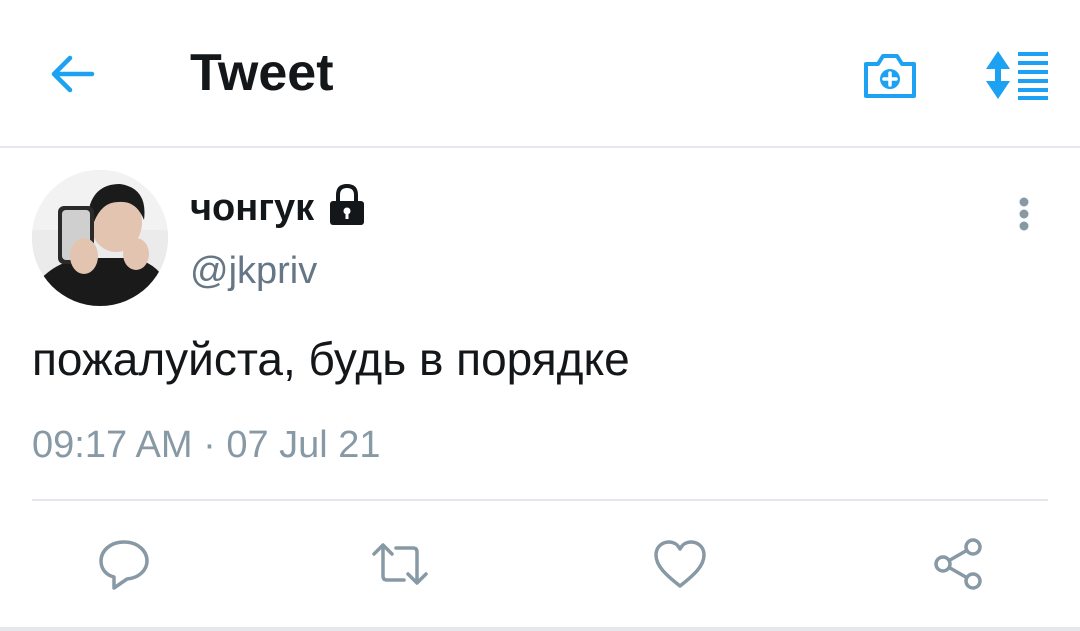 The height and width of the screenshot is (631, 1080). What do you see at coordinates (262, 73) in the screenshot?
I see `page-title: Tweet` at bounding box center [262, 73].